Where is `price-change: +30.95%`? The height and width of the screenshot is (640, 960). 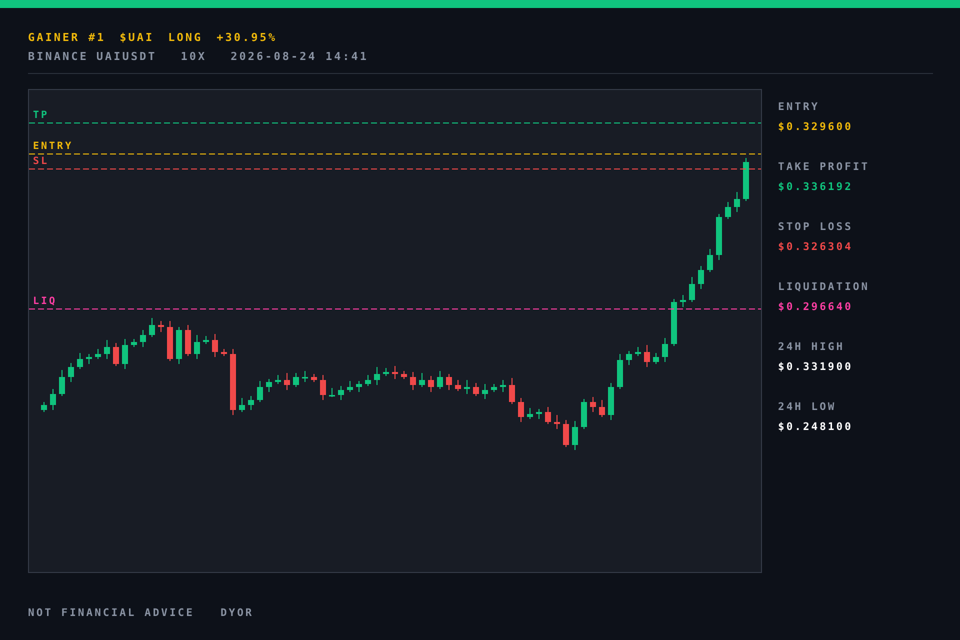 price-change: +30.95% is located at coordinates (246, 37).